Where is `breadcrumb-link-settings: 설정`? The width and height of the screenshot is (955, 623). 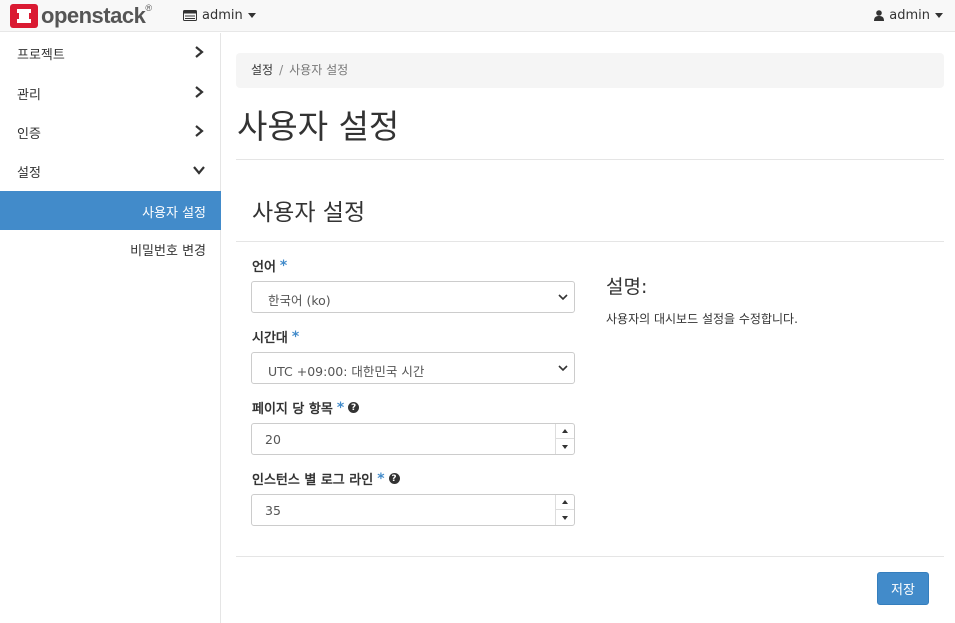 breadcrumb-link-settings: 설정 is located at coordinates (262, 70).